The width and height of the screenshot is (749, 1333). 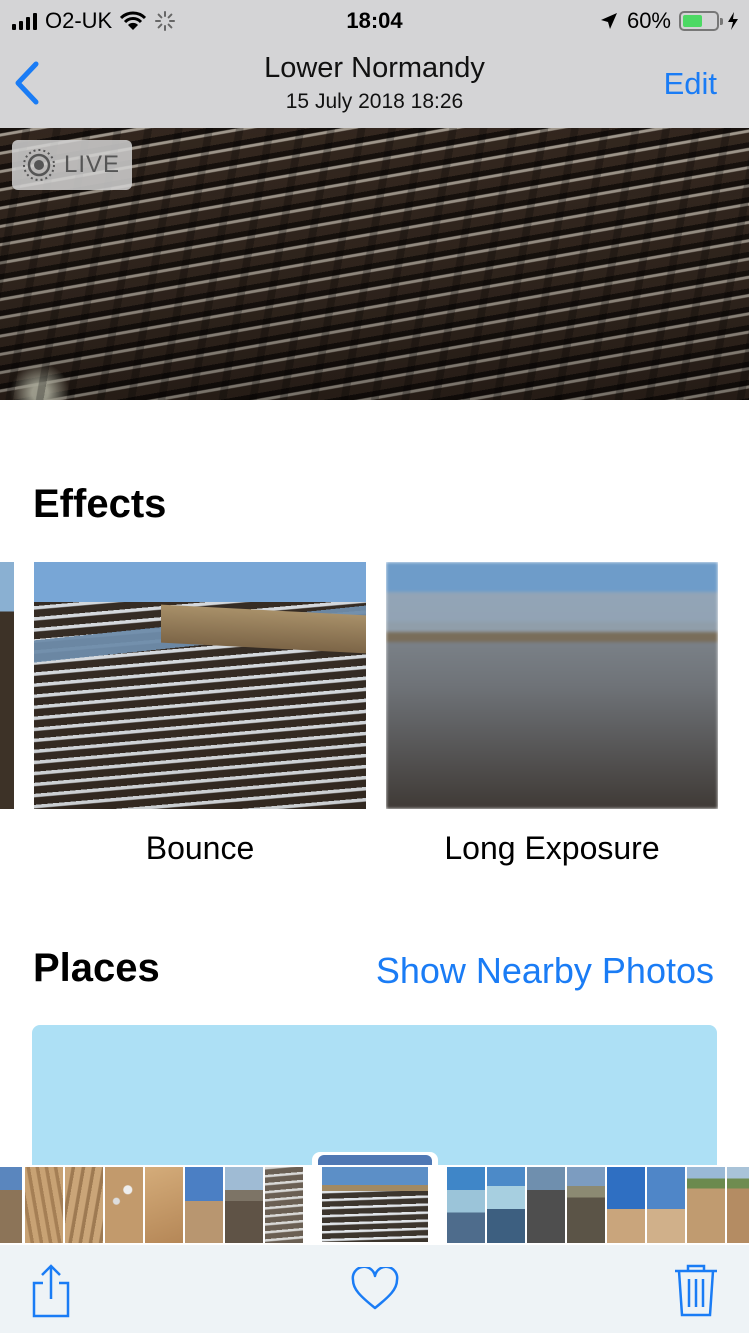 I want to click on battery-icon, so click(x=701, y=21).